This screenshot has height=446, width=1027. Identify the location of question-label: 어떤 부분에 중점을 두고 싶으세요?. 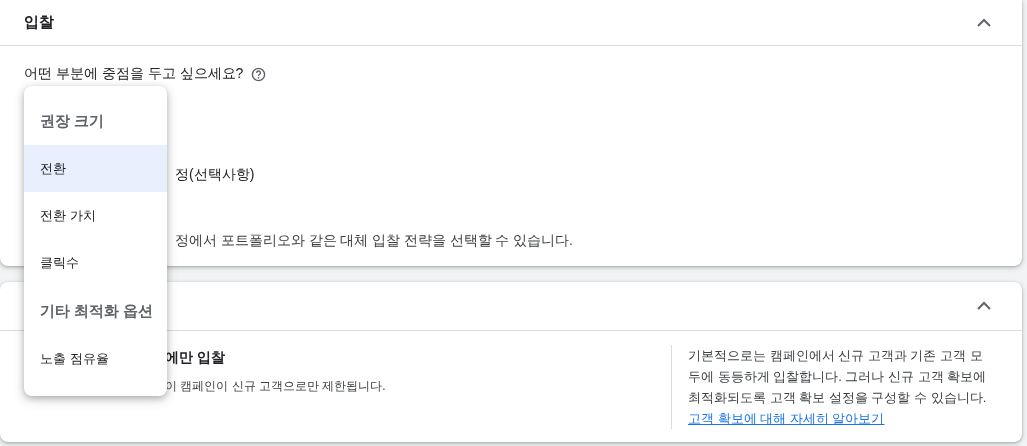
(134, 74).